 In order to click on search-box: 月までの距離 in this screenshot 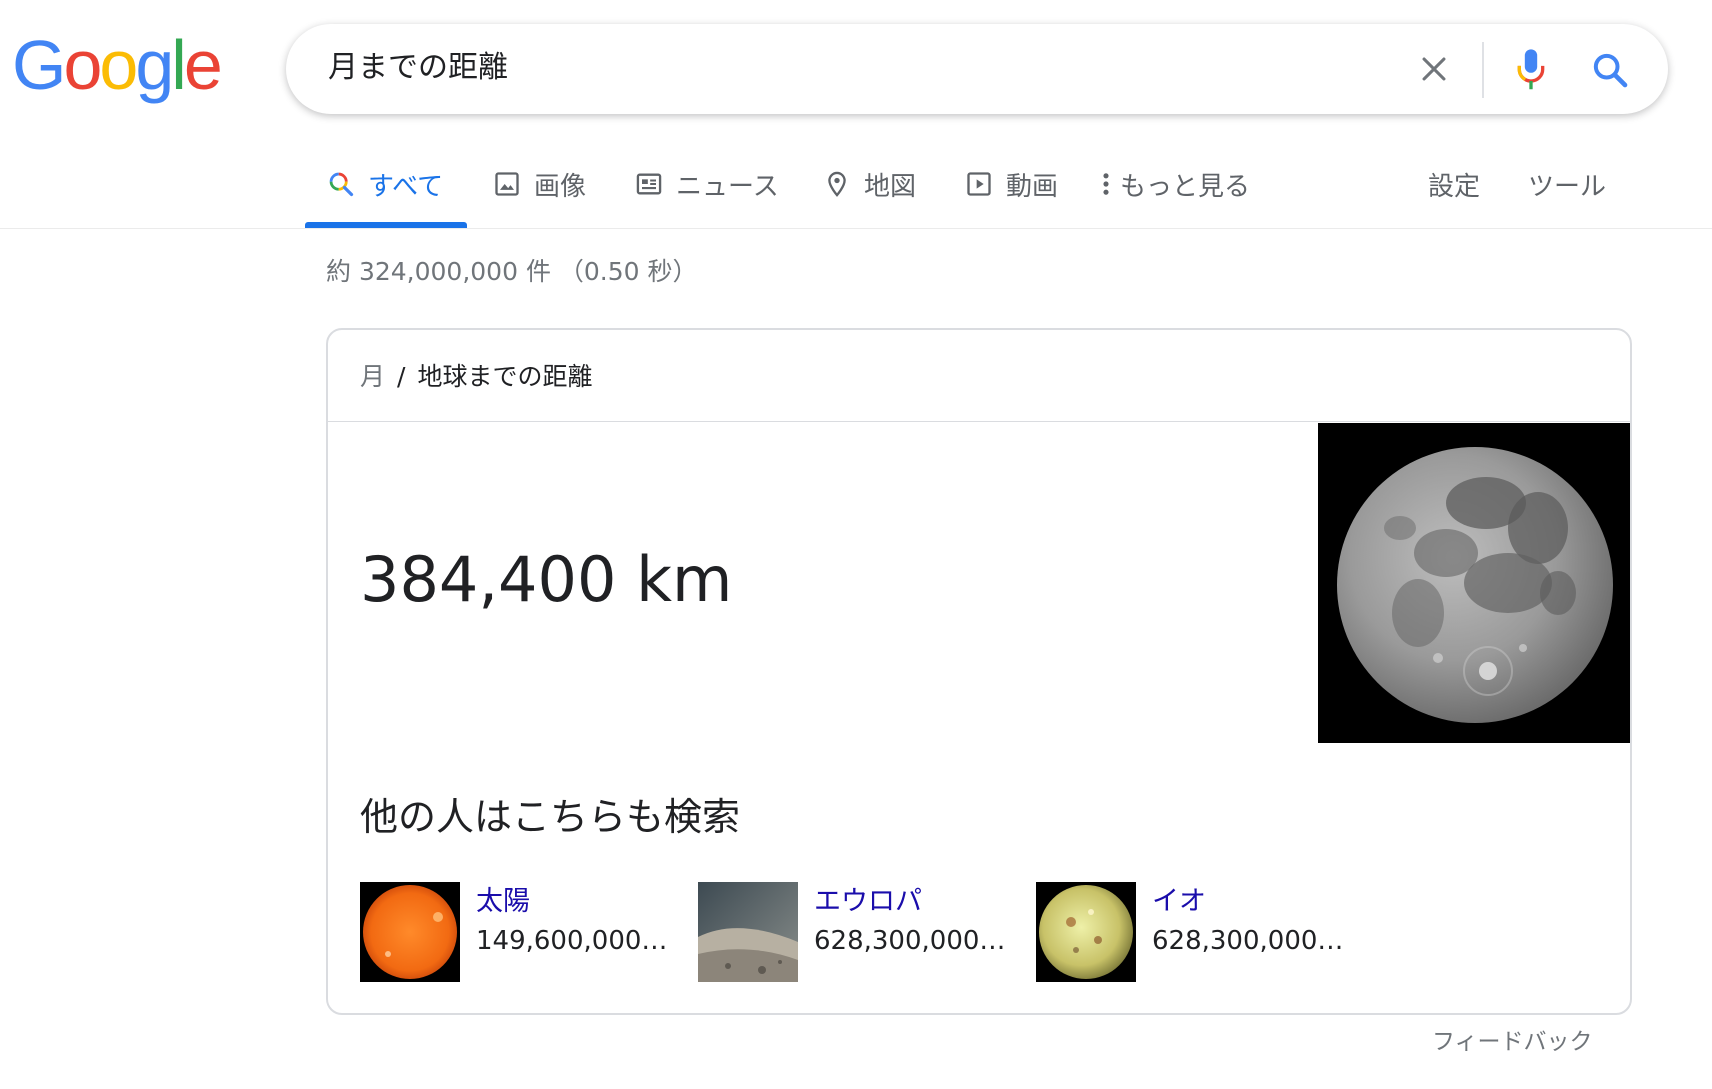, I will do `click(977, 69)`.